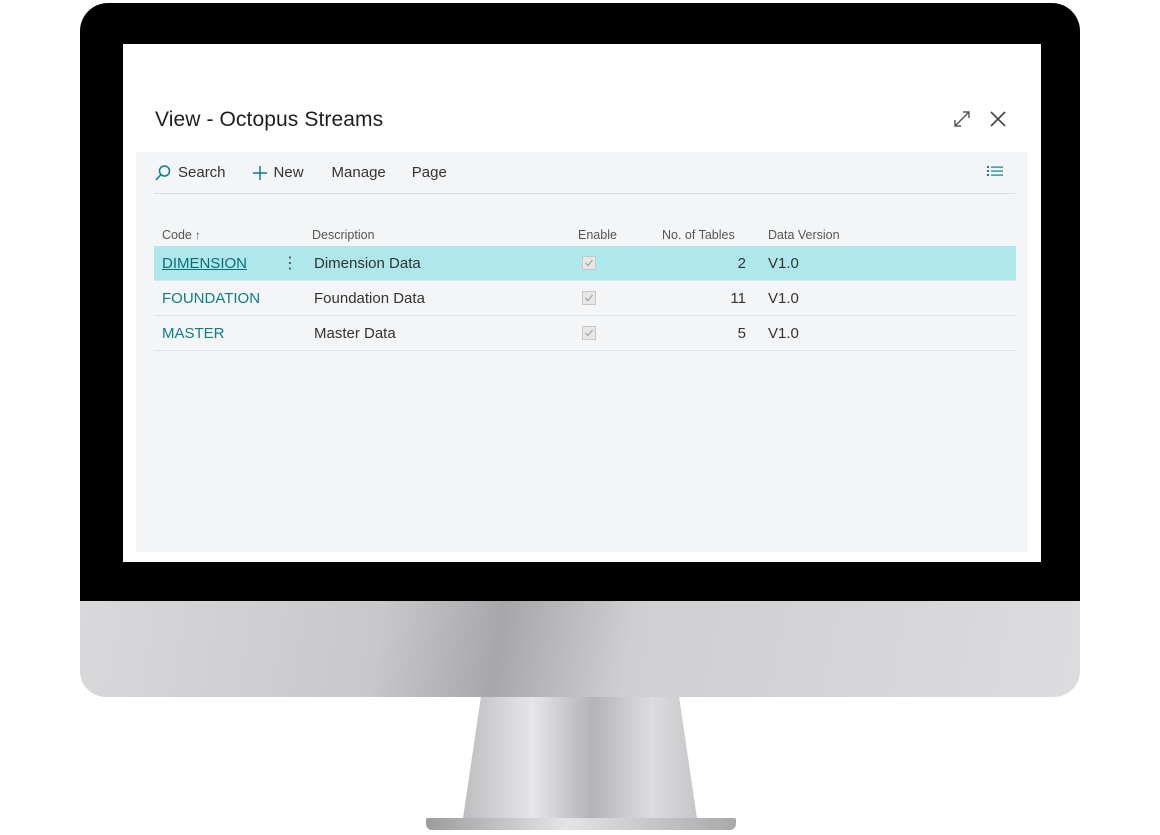  What do you see at coordinates (163, 173) in the screenshot?
I see `search-icon` at bounding box center [163, 173].